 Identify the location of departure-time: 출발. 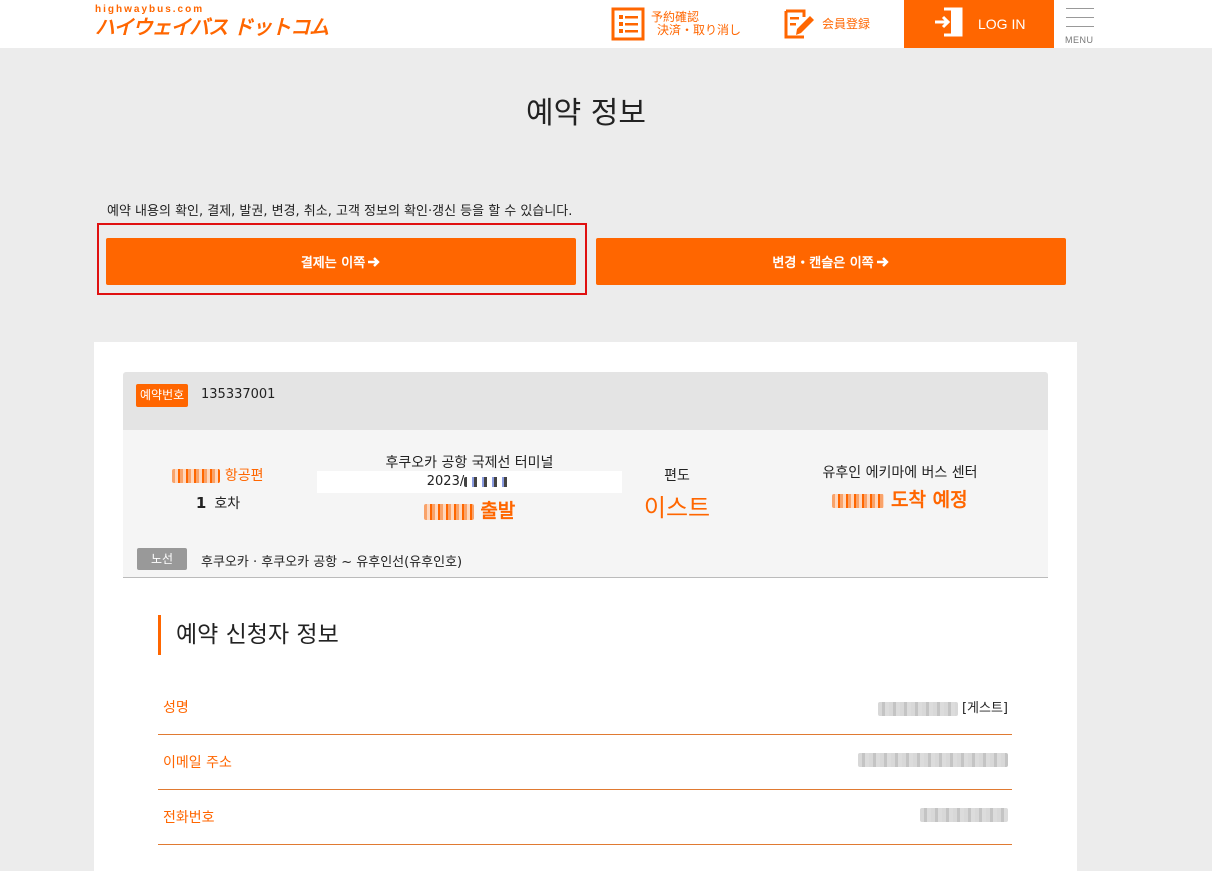
(469, 509).